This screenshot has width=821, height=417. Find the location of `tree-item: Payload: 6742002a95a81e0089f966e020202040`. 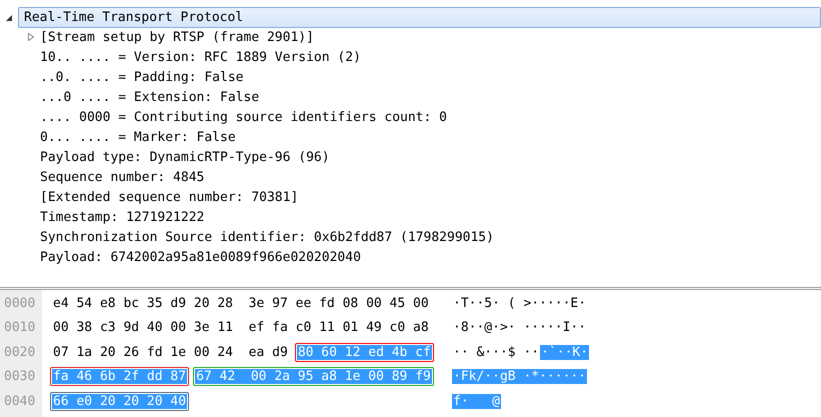

tree-item: Payload: 6742002a95a81e0089f966e020202040 is located at coordinates (200, 257).